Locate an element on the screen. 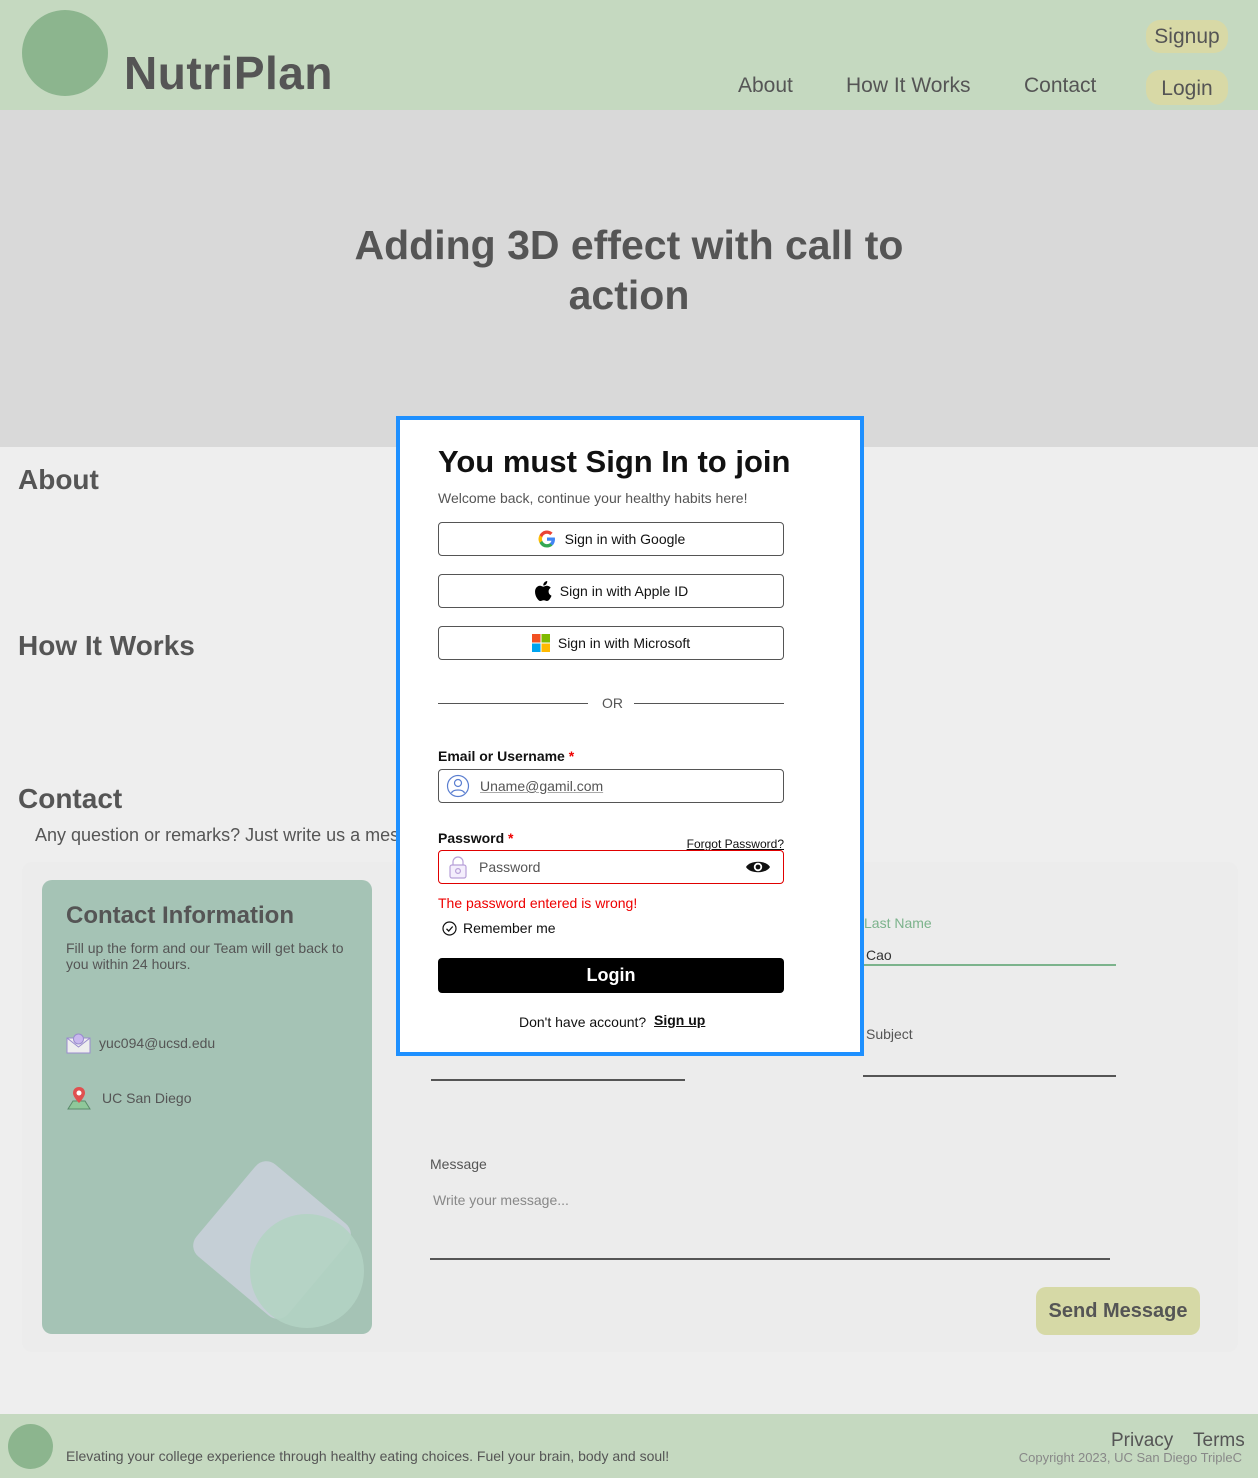 This screenshot has width=1258, height=1478. send-message-button: Send Message is located at coordinates (1118, 1311).